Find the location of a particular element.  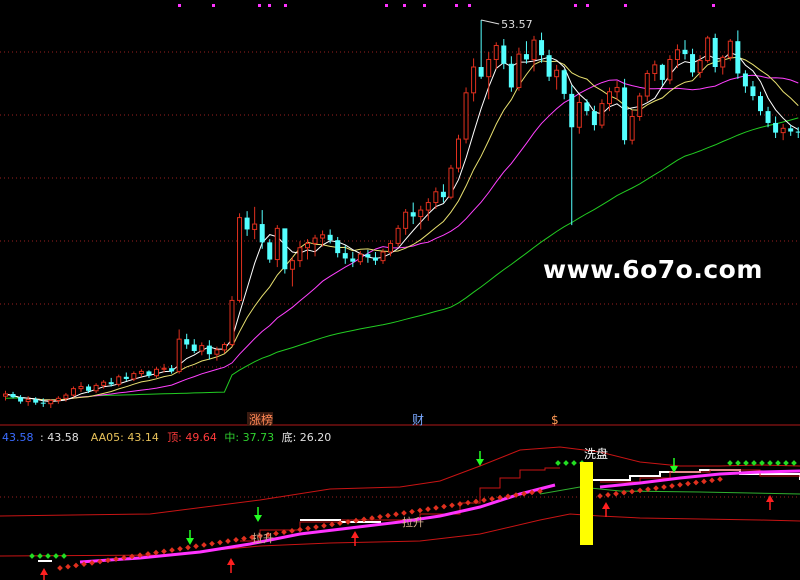

band-mid is located at coordinates (669, 490).